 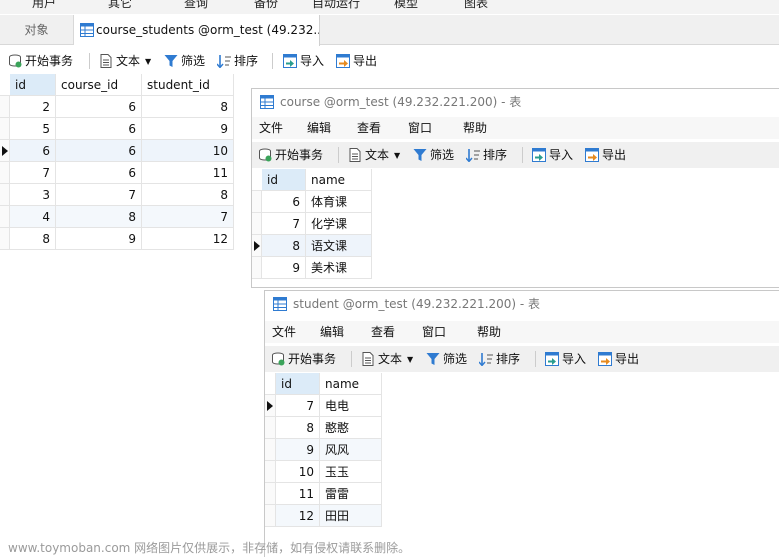 What do you see at coordinates (99, 239) in the screenshot?
I see `cell-course-id: 9` at bounding box center [99, 239].